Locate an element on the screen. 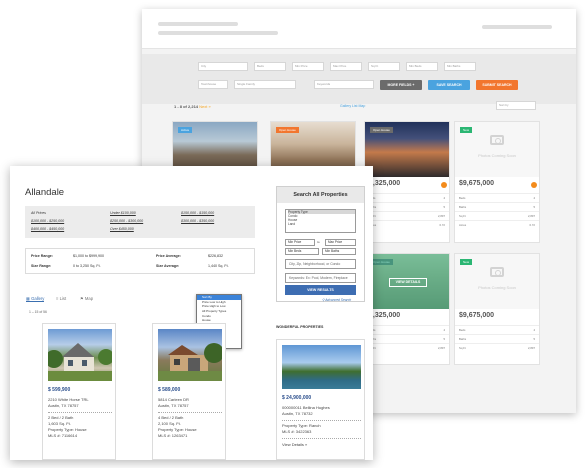 The image size is (585, 468). detail-value: 2,897 is located at coordinates (531, 216).